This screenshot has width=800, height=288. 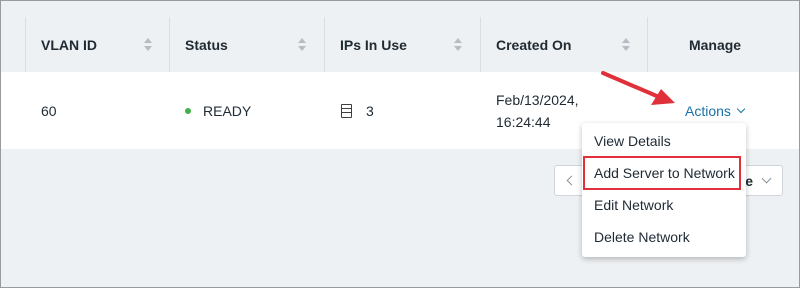 What do you see at coordinates (373, 44) in the screenshot?
I see `column-header-label: IPs In Use` at bounding box center [373, 44].